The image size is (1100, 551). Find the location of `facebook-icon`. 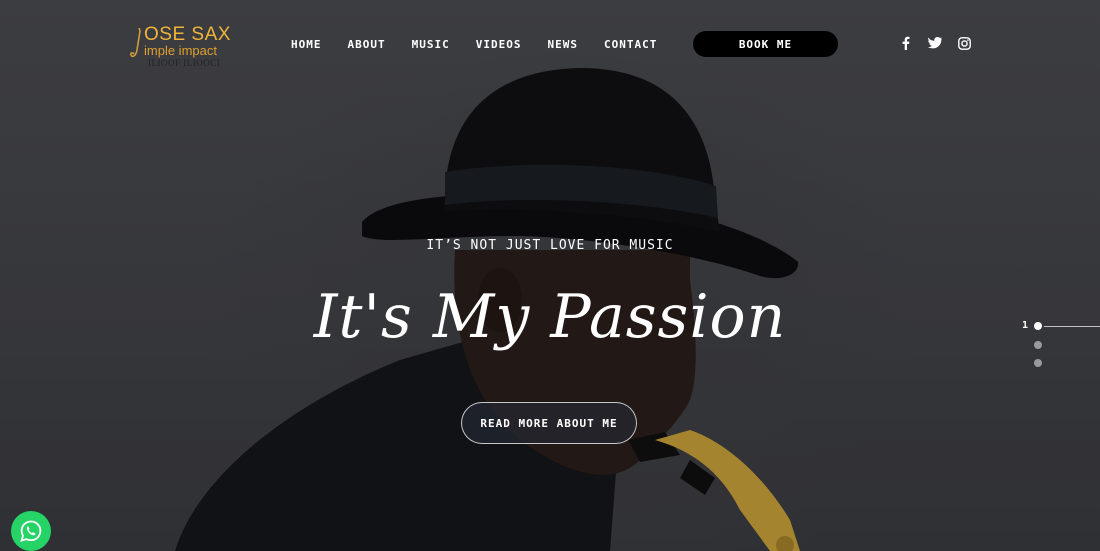

facebook-icon is located at coordinates (906, 43).